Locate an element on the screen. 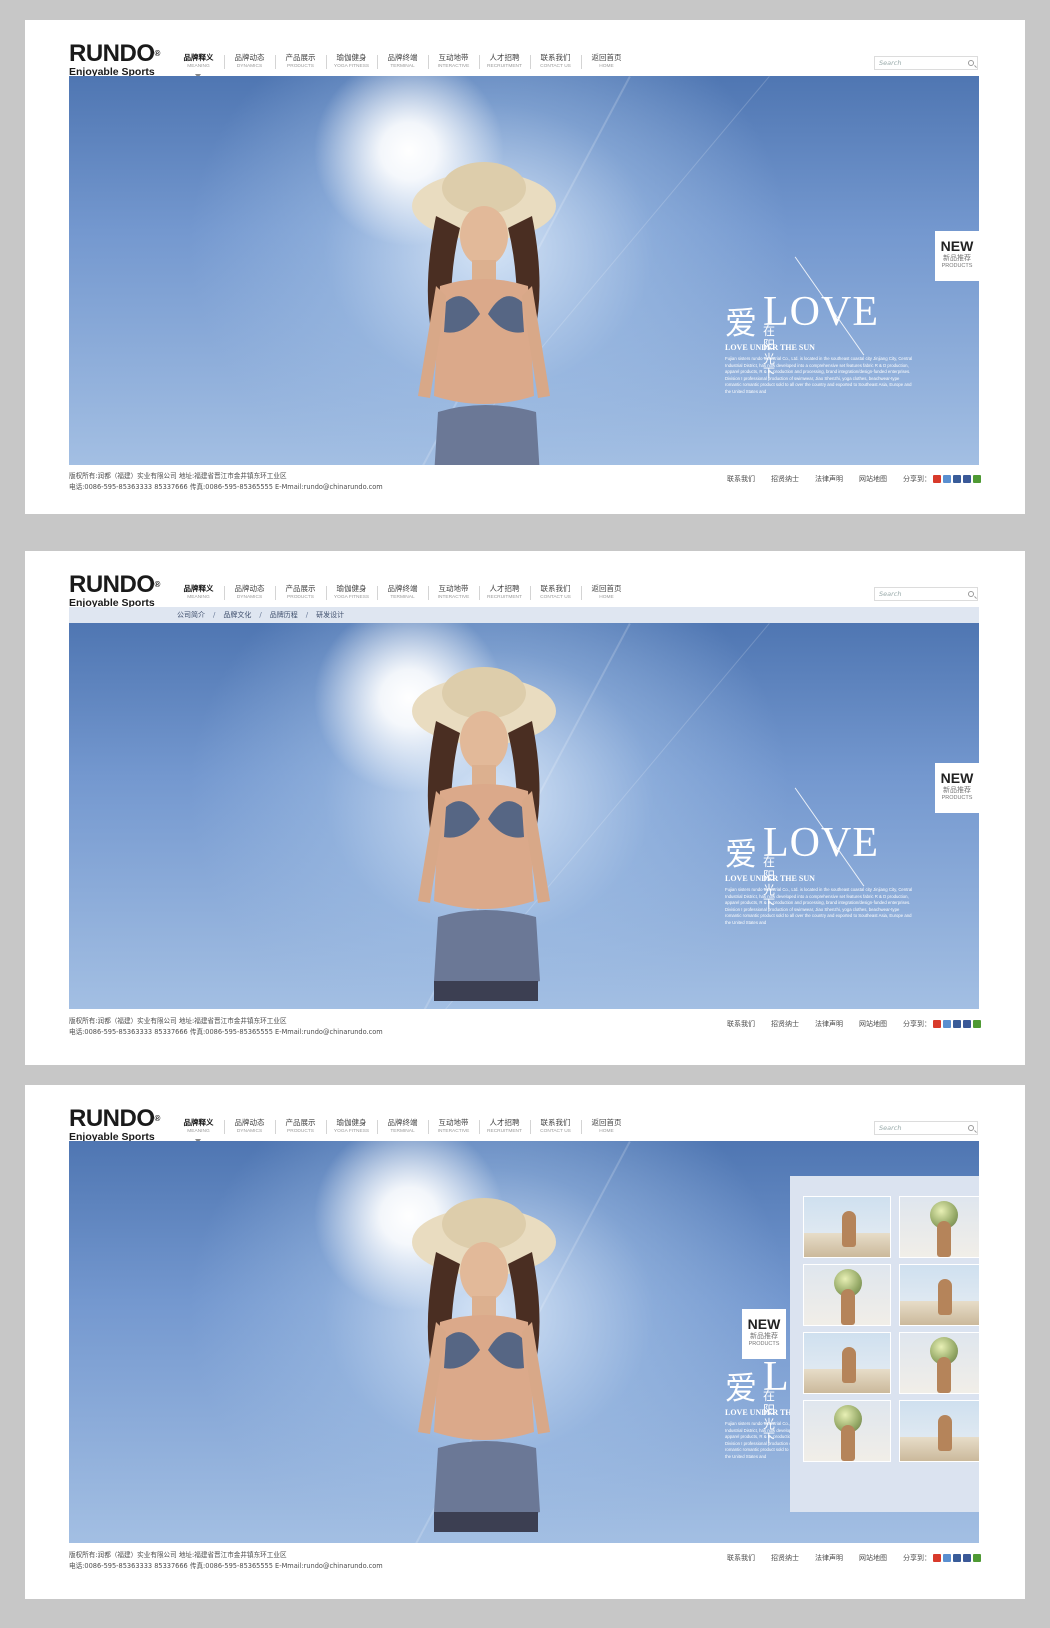 This screenshot has height=1628, width=1050. nav-item-label: 品牌终端 is located at coordinates (402, 57).